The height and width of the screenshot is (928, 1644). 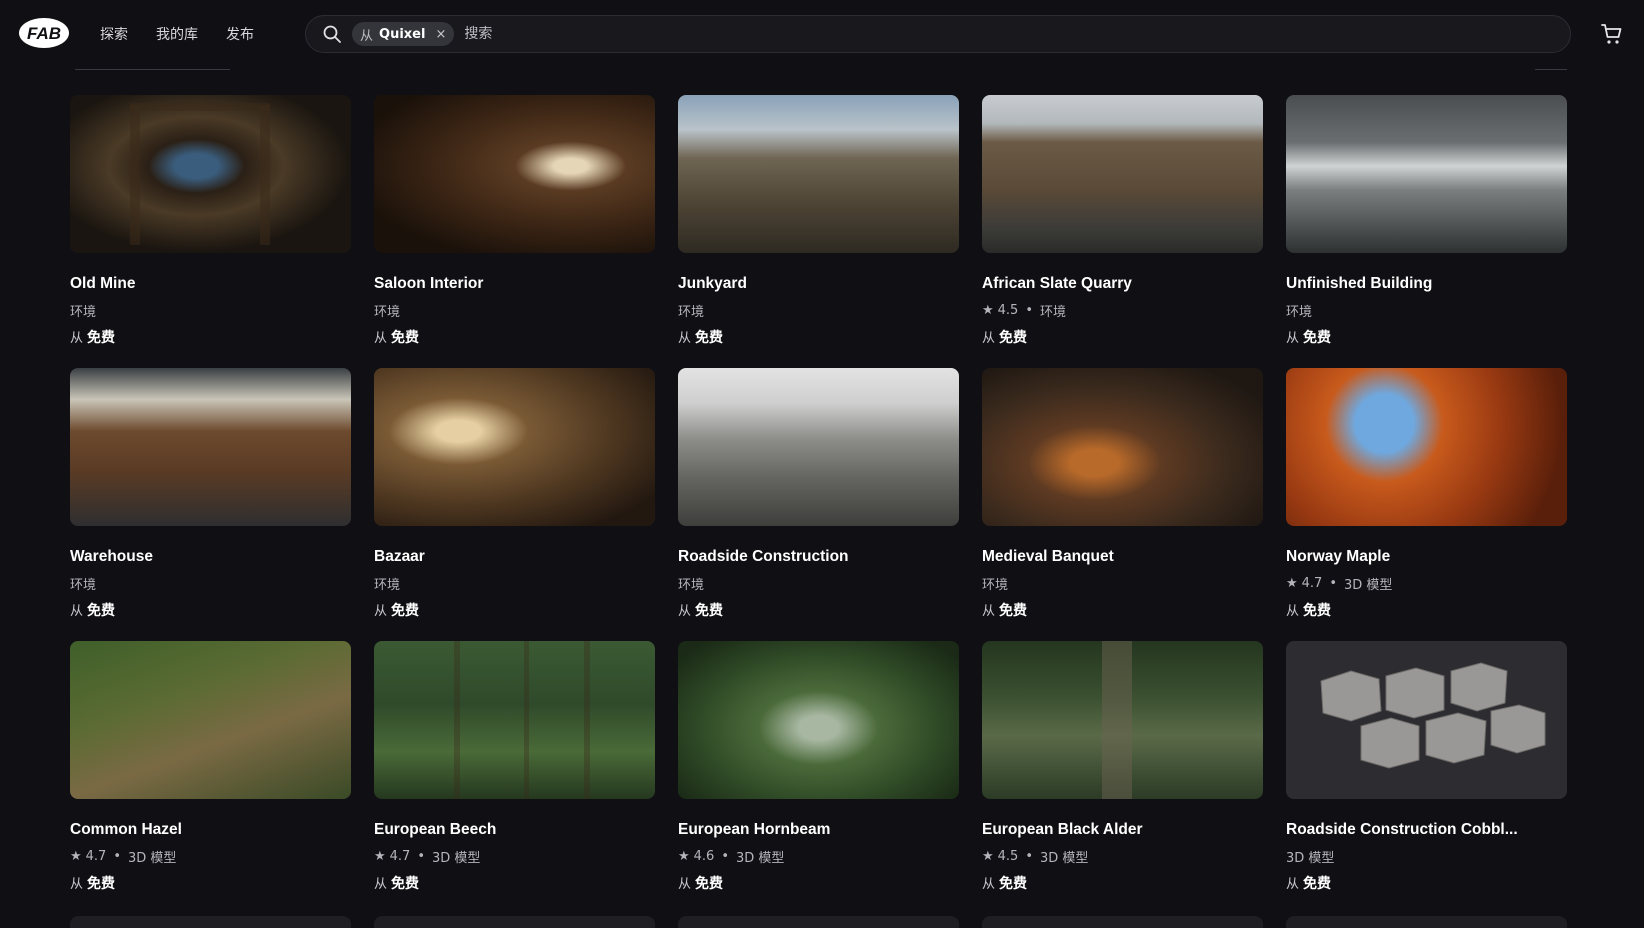 I want to click on product-card: European Beech ★ 4.7 • 3D 模型 从免费, so click(x=514, y=777).